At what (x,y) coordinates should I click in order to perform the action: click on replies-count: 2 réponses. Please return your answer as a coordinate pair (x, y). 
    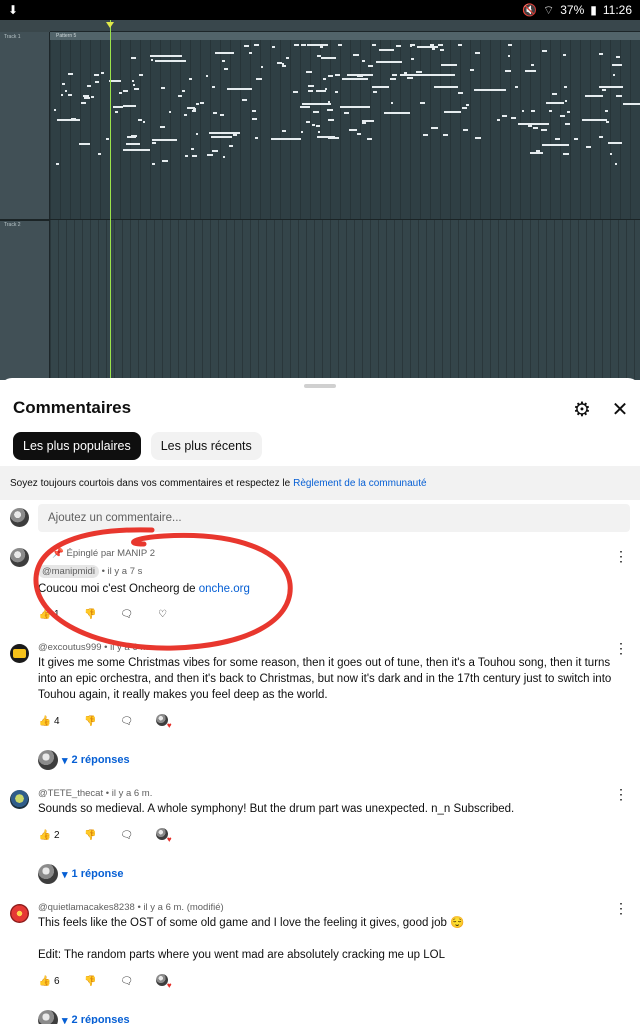
    Looking at the image, I should click on (100, 760).